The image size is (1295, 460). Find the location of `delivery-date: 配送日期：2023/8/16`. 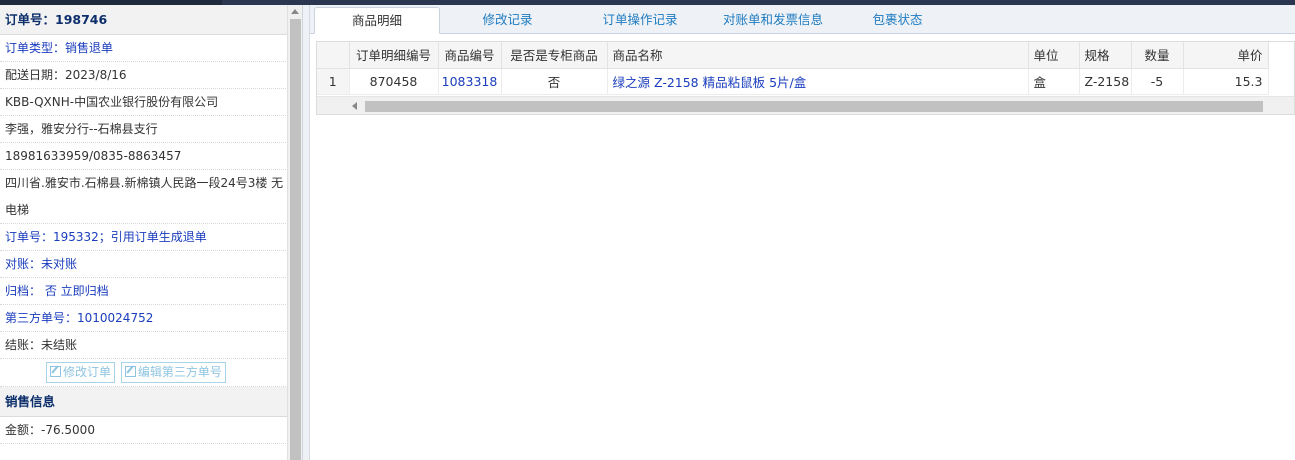

delivery-date: 配送日期：2023/8/16 is located at coordinates (144, 75).